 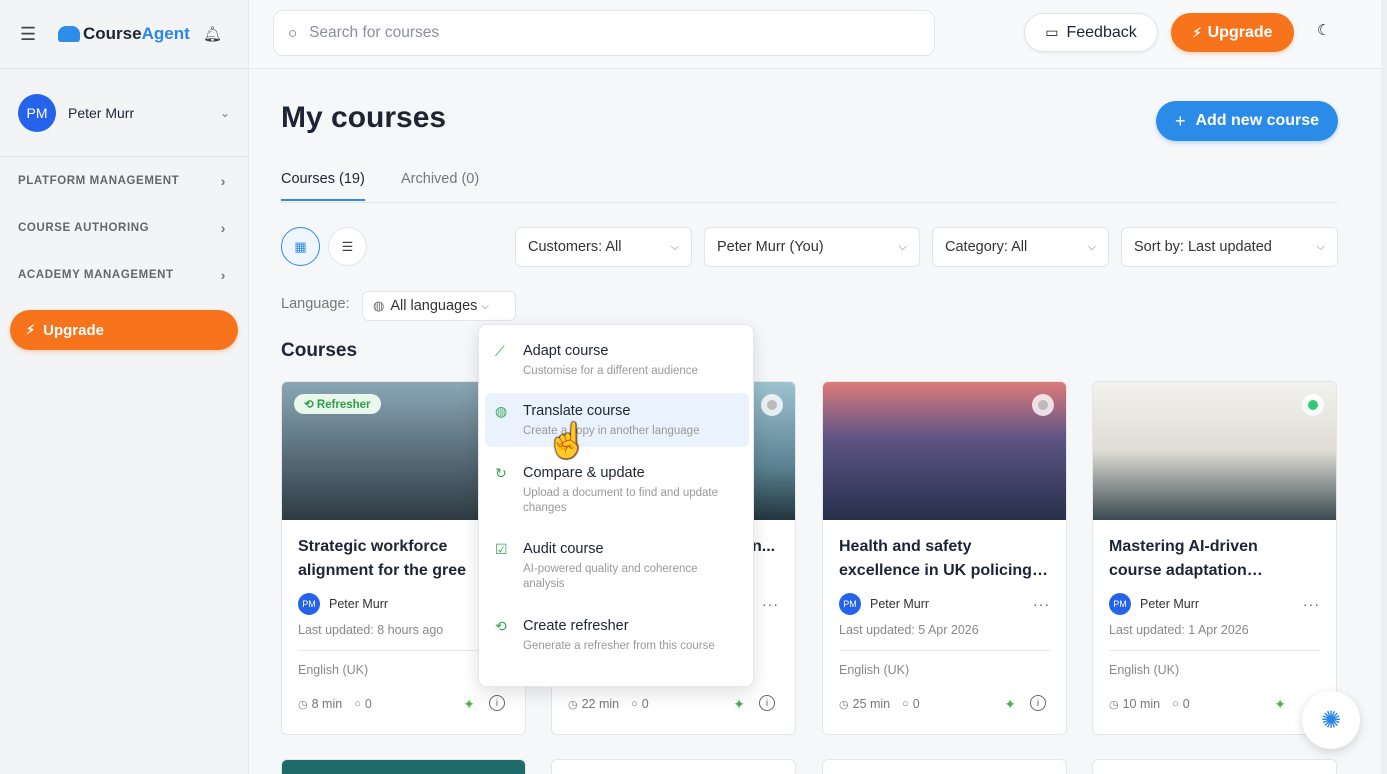 What do you see at coordinates (809, 183) in the screenshot?
I see `tabs: Courses (19) Archived (0)` at bounding box center [809, 183].